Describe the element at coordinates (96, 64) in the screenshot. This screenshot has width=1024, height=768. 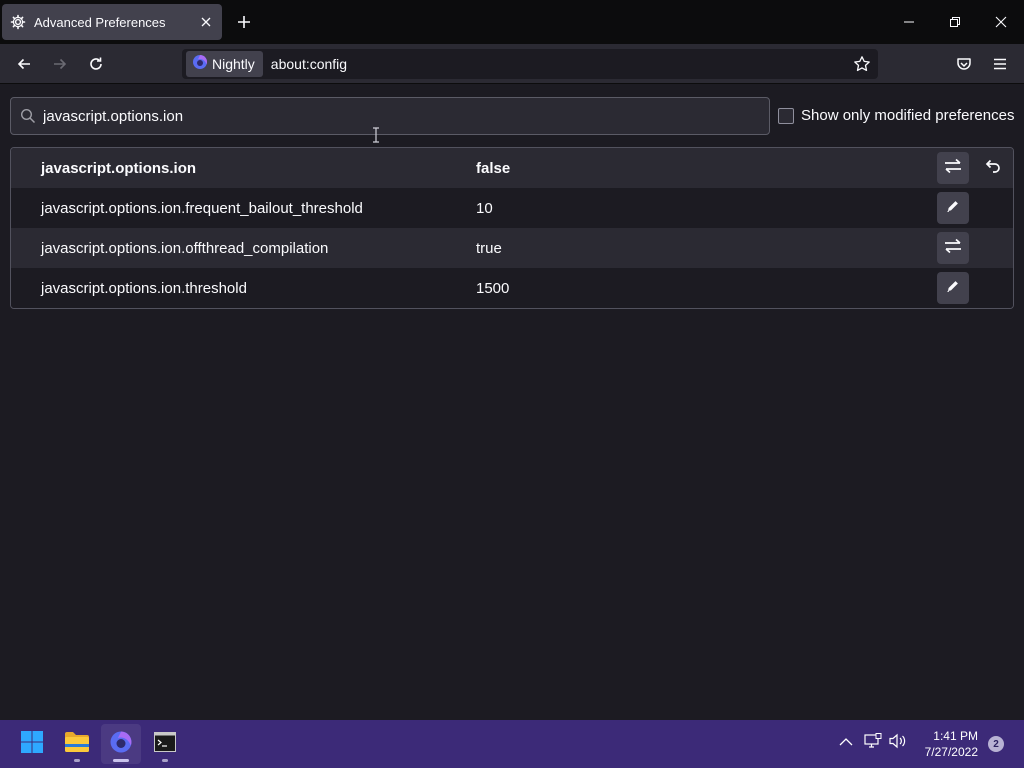
I see `reload-button` at that location.